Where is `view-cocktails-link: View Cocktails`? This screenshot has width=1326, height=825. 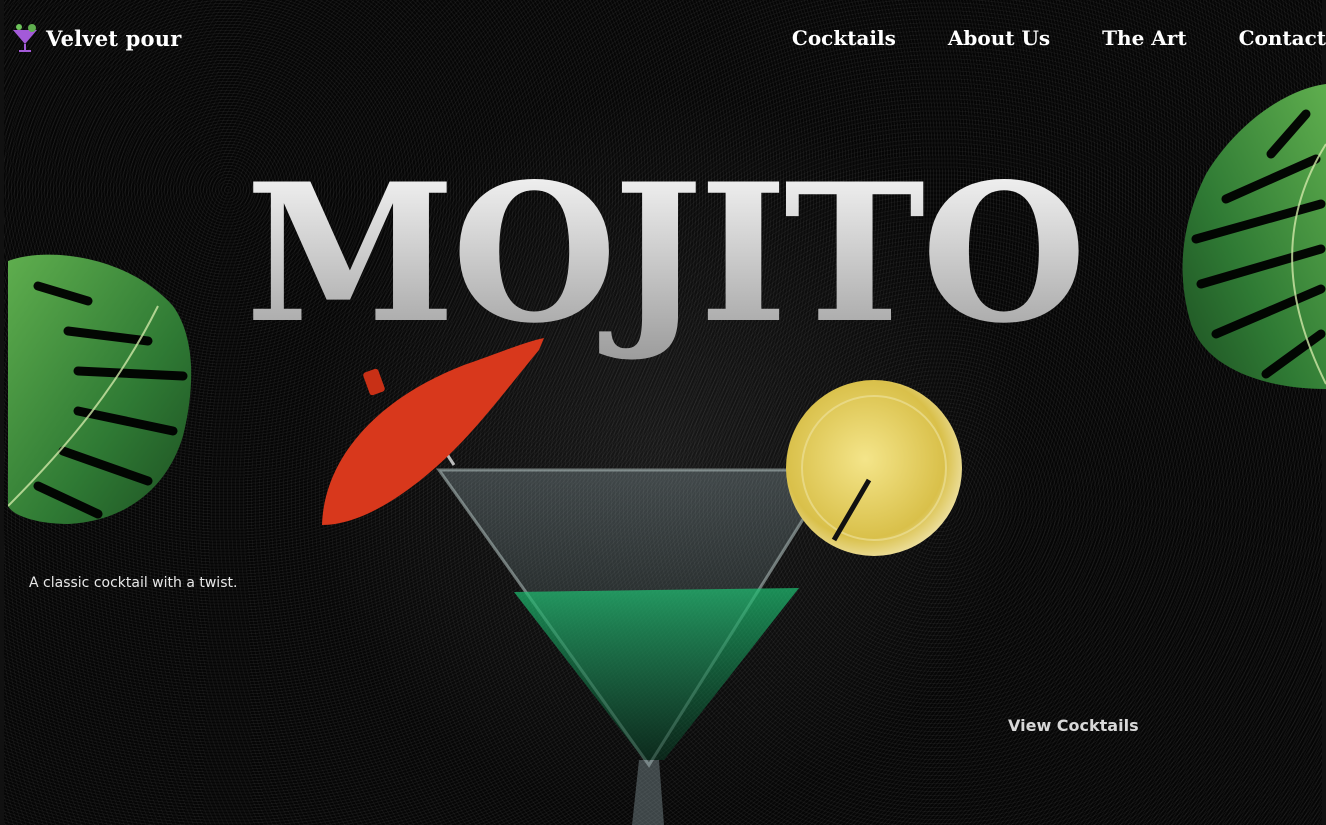
view-cocktails-link: View Cocktails is located at coordinates (1073, 725).